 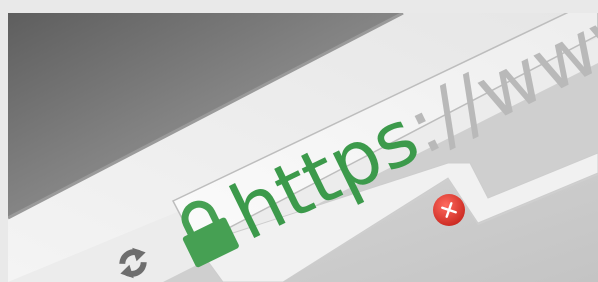 What do you see at coordinates (132, 262) in the screenshot?
I see `reload-icon` at bounding box center [132, 262].